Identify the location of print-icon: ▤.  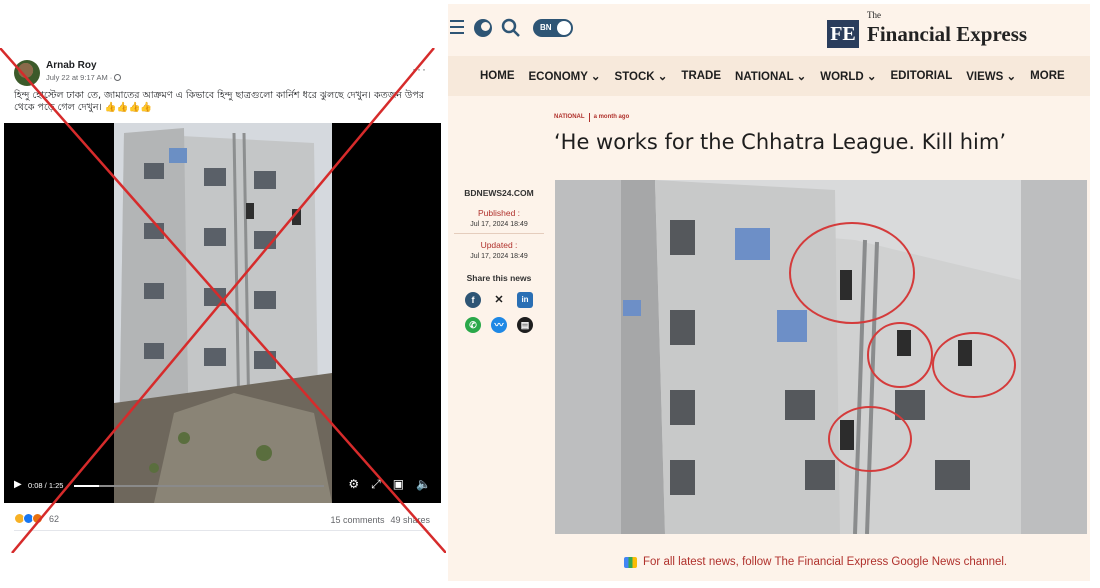
(525, 325).